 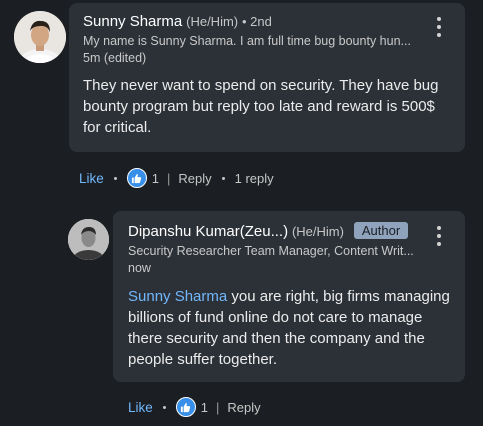 What do you see at coordinates (254, 178) in the screenshot?
I see `comment-replies-count: 1 reply` at bounding box center [254, 178].